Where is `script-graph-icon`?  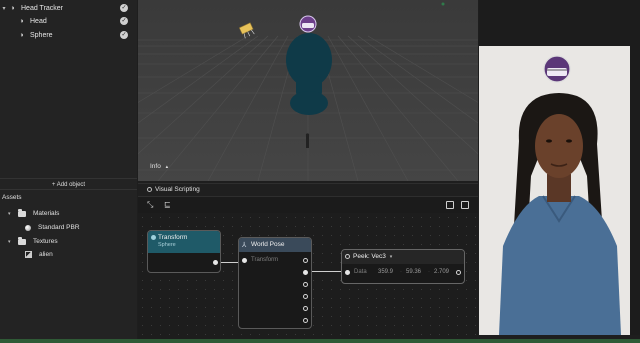
script-graph-icon is located at coordinates (149, 189).